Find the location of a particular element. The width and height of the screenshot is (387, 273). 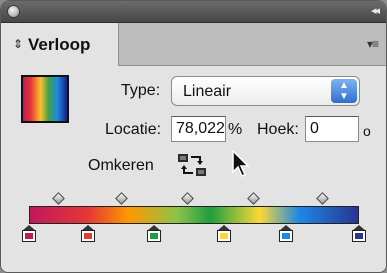

reverse-label: Omkeren is located at coordinates (121, 165).